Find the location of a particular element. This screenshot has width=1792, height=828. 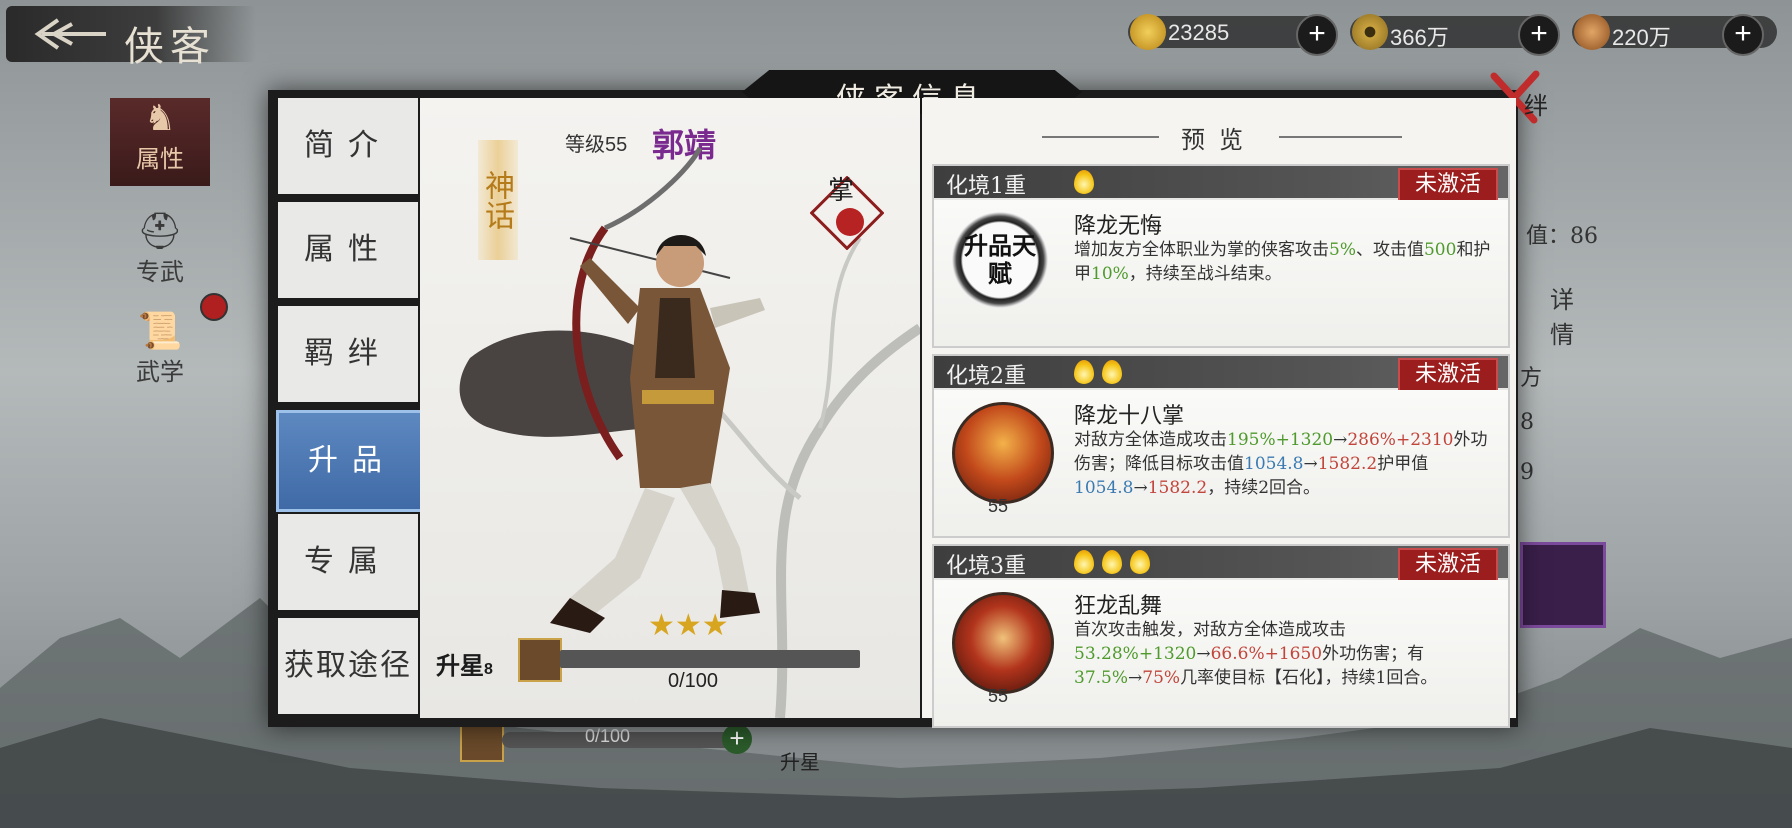

gold-ingot-icon is located at coordinates (1148, 32).